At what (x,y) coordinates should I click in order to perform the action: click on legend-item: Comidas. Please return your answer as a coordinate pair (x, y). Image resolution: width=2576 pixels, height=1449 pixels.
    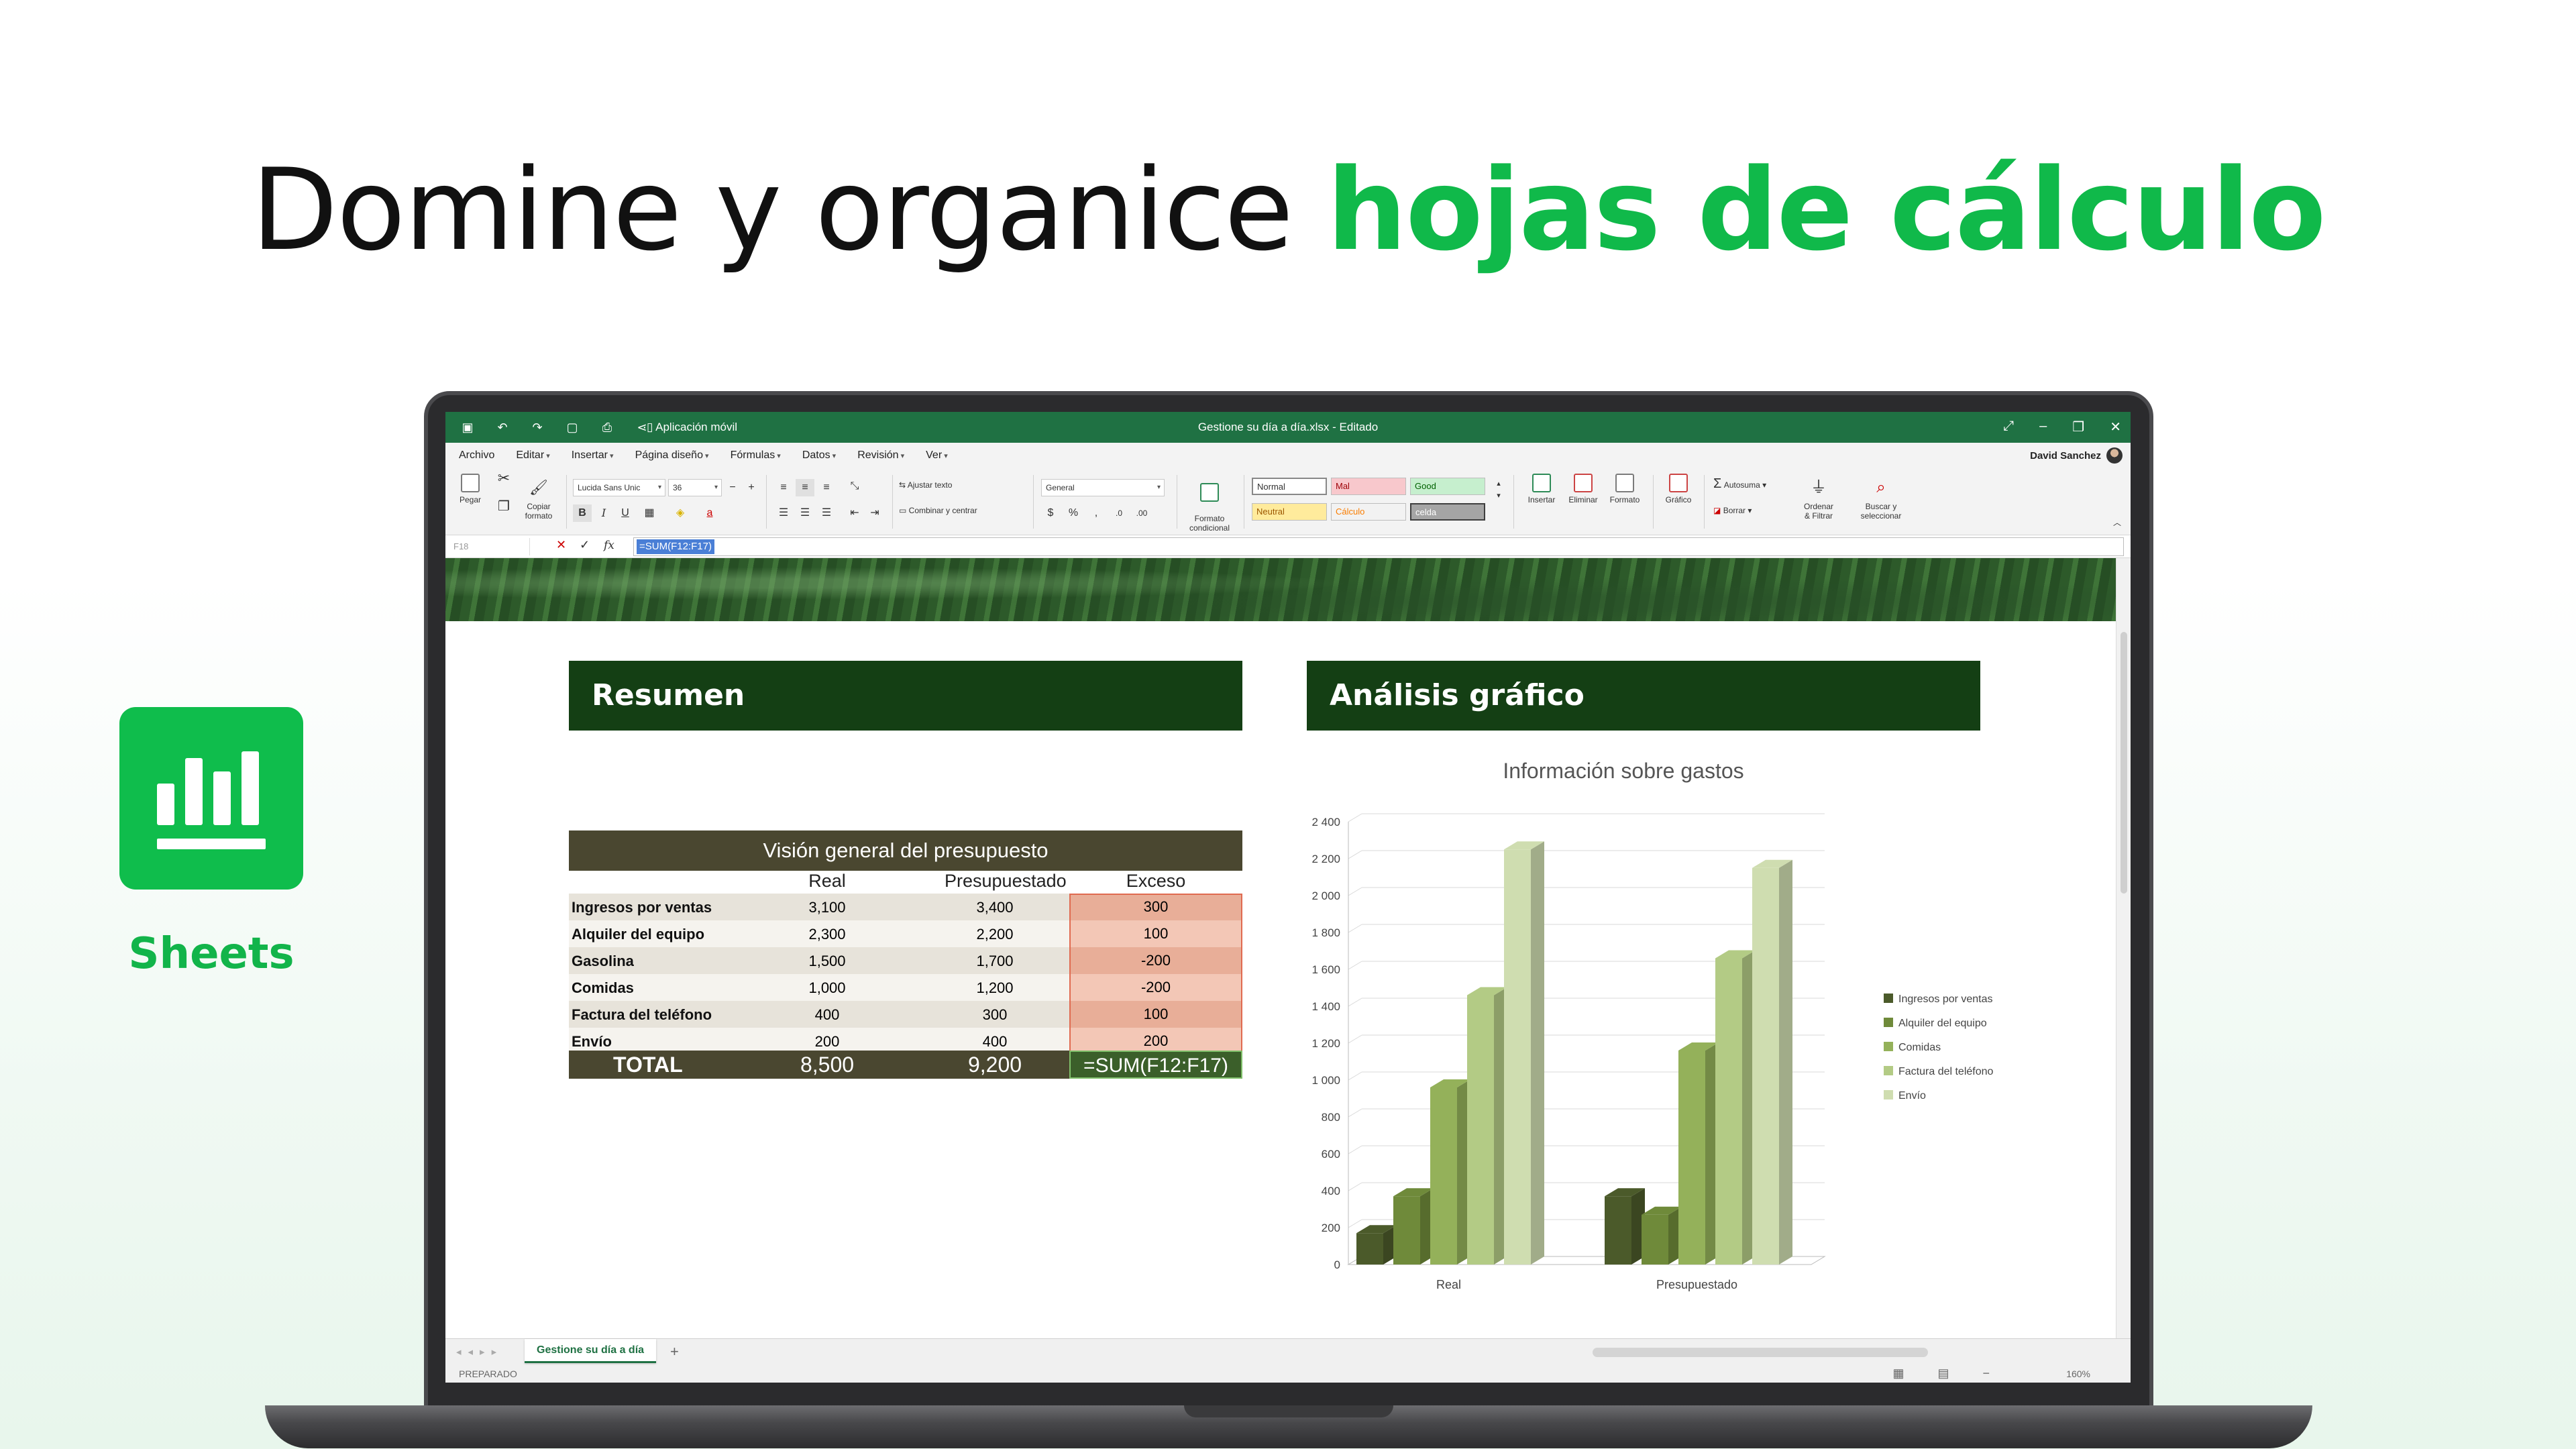
    Looking at the image, I should click on (1938, 1053).